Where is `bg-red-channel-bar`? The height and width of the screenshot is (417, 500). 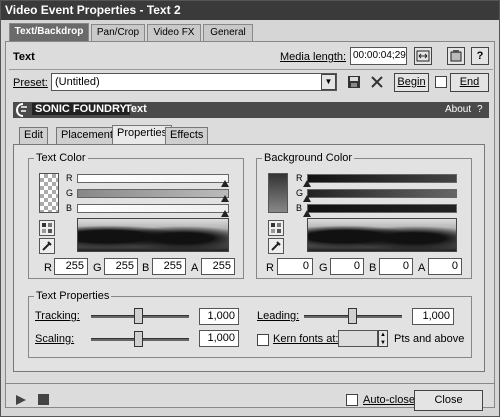
bg-red-channel-bar is located at coordinates (382, 178).